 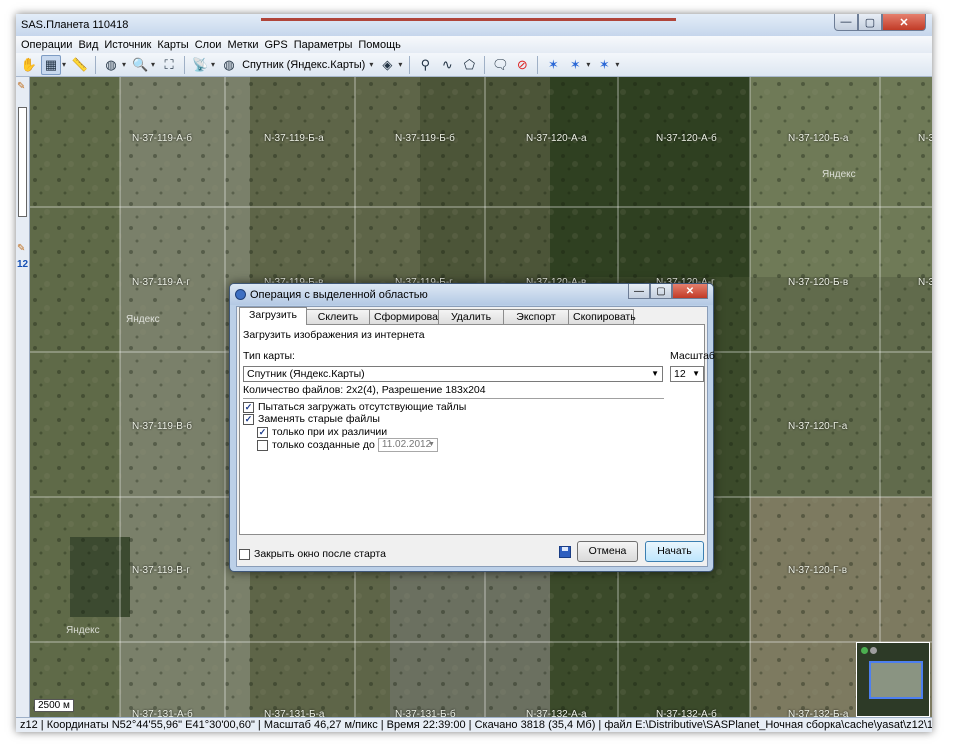 What do you see at coordinates (818, 713) in the screenshot?
I see `tile-label: N-37-132-Б-а` at bounding box center [818, 713].